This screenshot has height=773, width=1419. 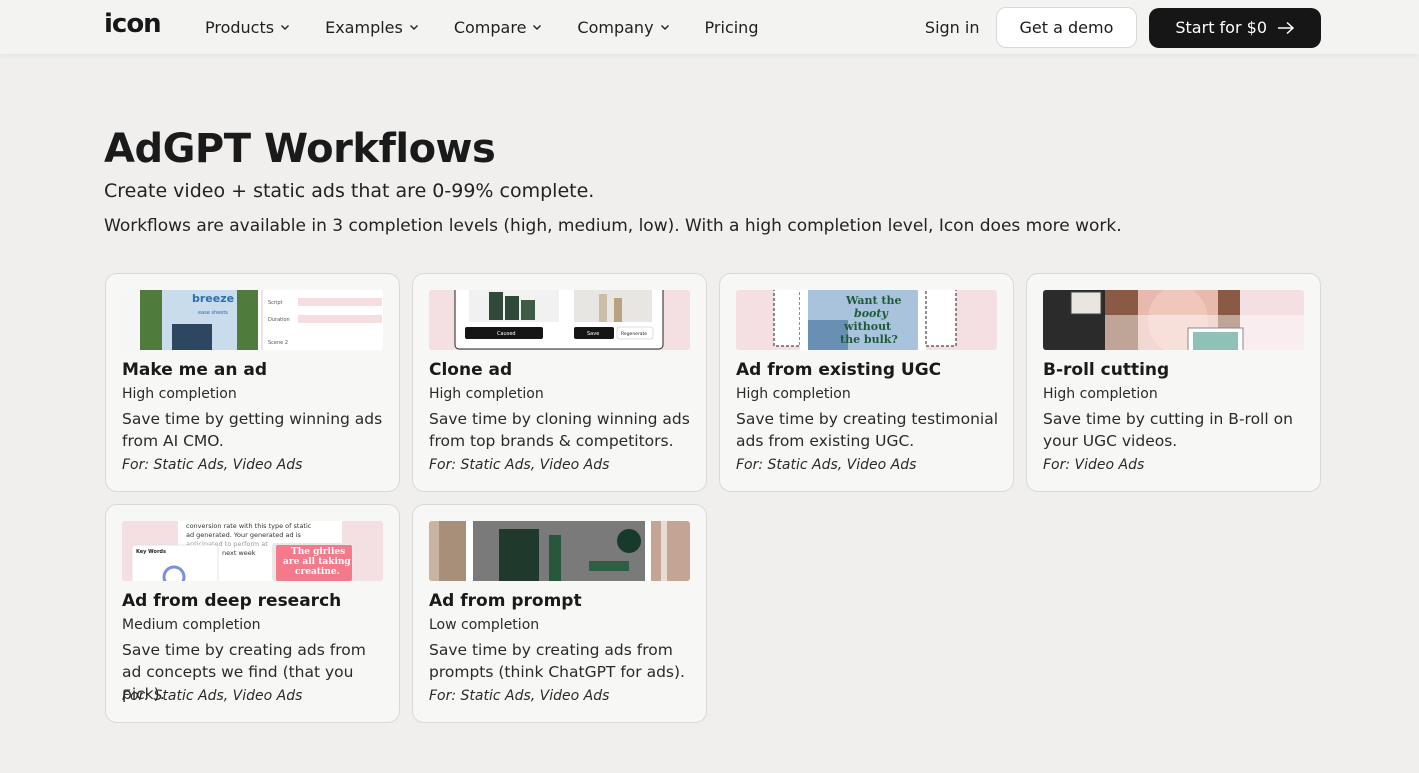 I want to click on svg-text: Scene 2, so click(x=278, y=343).